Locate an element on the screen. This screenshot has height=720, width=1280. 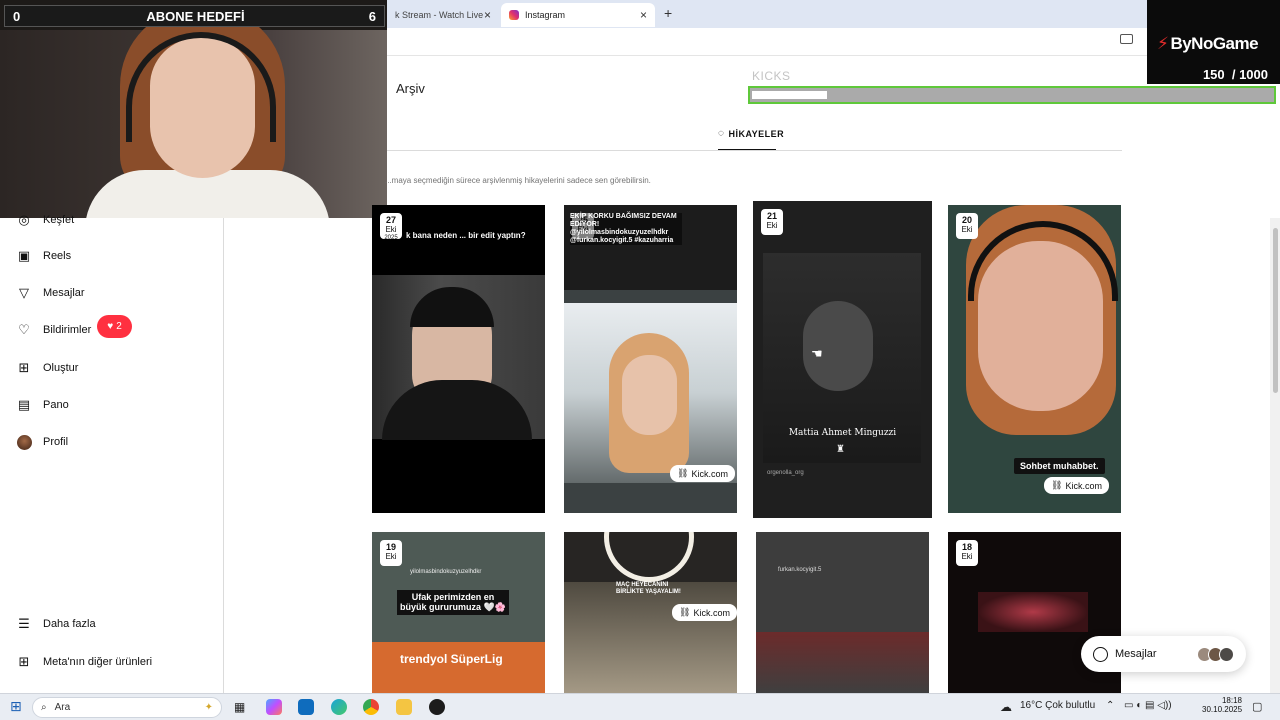
story-date: 20 Eki is located at coordinates (967, 226).